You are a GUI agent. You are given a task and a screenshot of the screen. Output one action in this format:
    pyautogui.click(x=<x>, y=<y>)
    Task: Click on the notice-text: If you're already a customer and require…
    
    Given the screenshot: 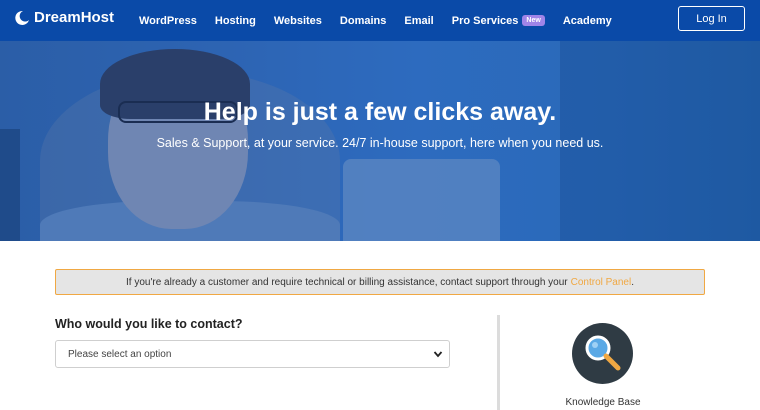 What is the action you would take?
    pyautogui.click(x=347, y=282)
    